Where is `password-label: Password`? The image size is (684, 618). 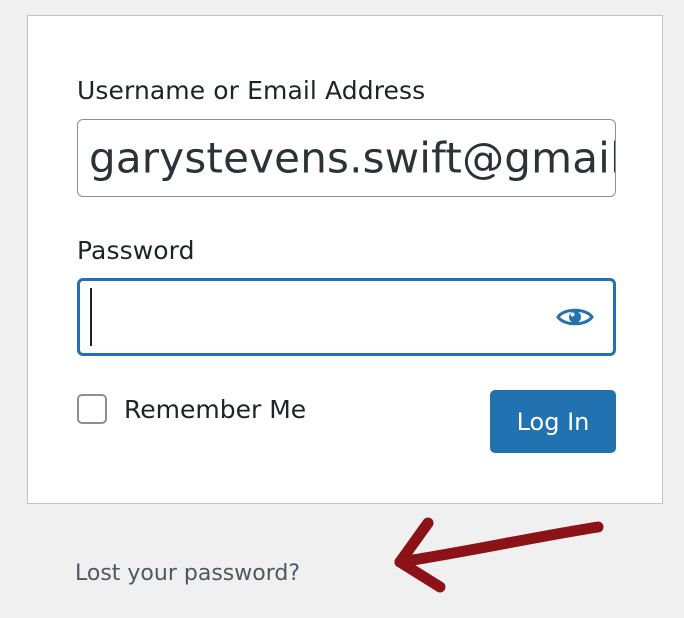 password-label: Password is located at coordinates (136, 250).